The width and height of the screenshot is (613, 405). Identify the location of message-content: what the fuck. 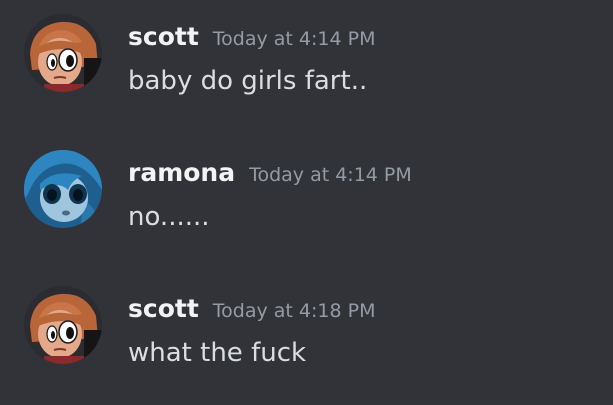
(217, 353).